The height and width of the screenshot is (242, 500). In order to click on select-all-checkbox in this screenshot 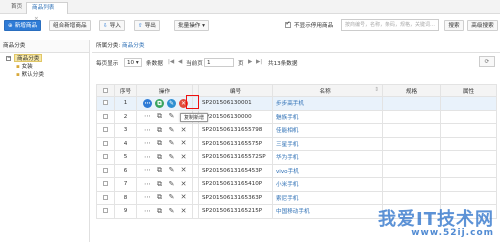, I will do `click(105, 90)`.